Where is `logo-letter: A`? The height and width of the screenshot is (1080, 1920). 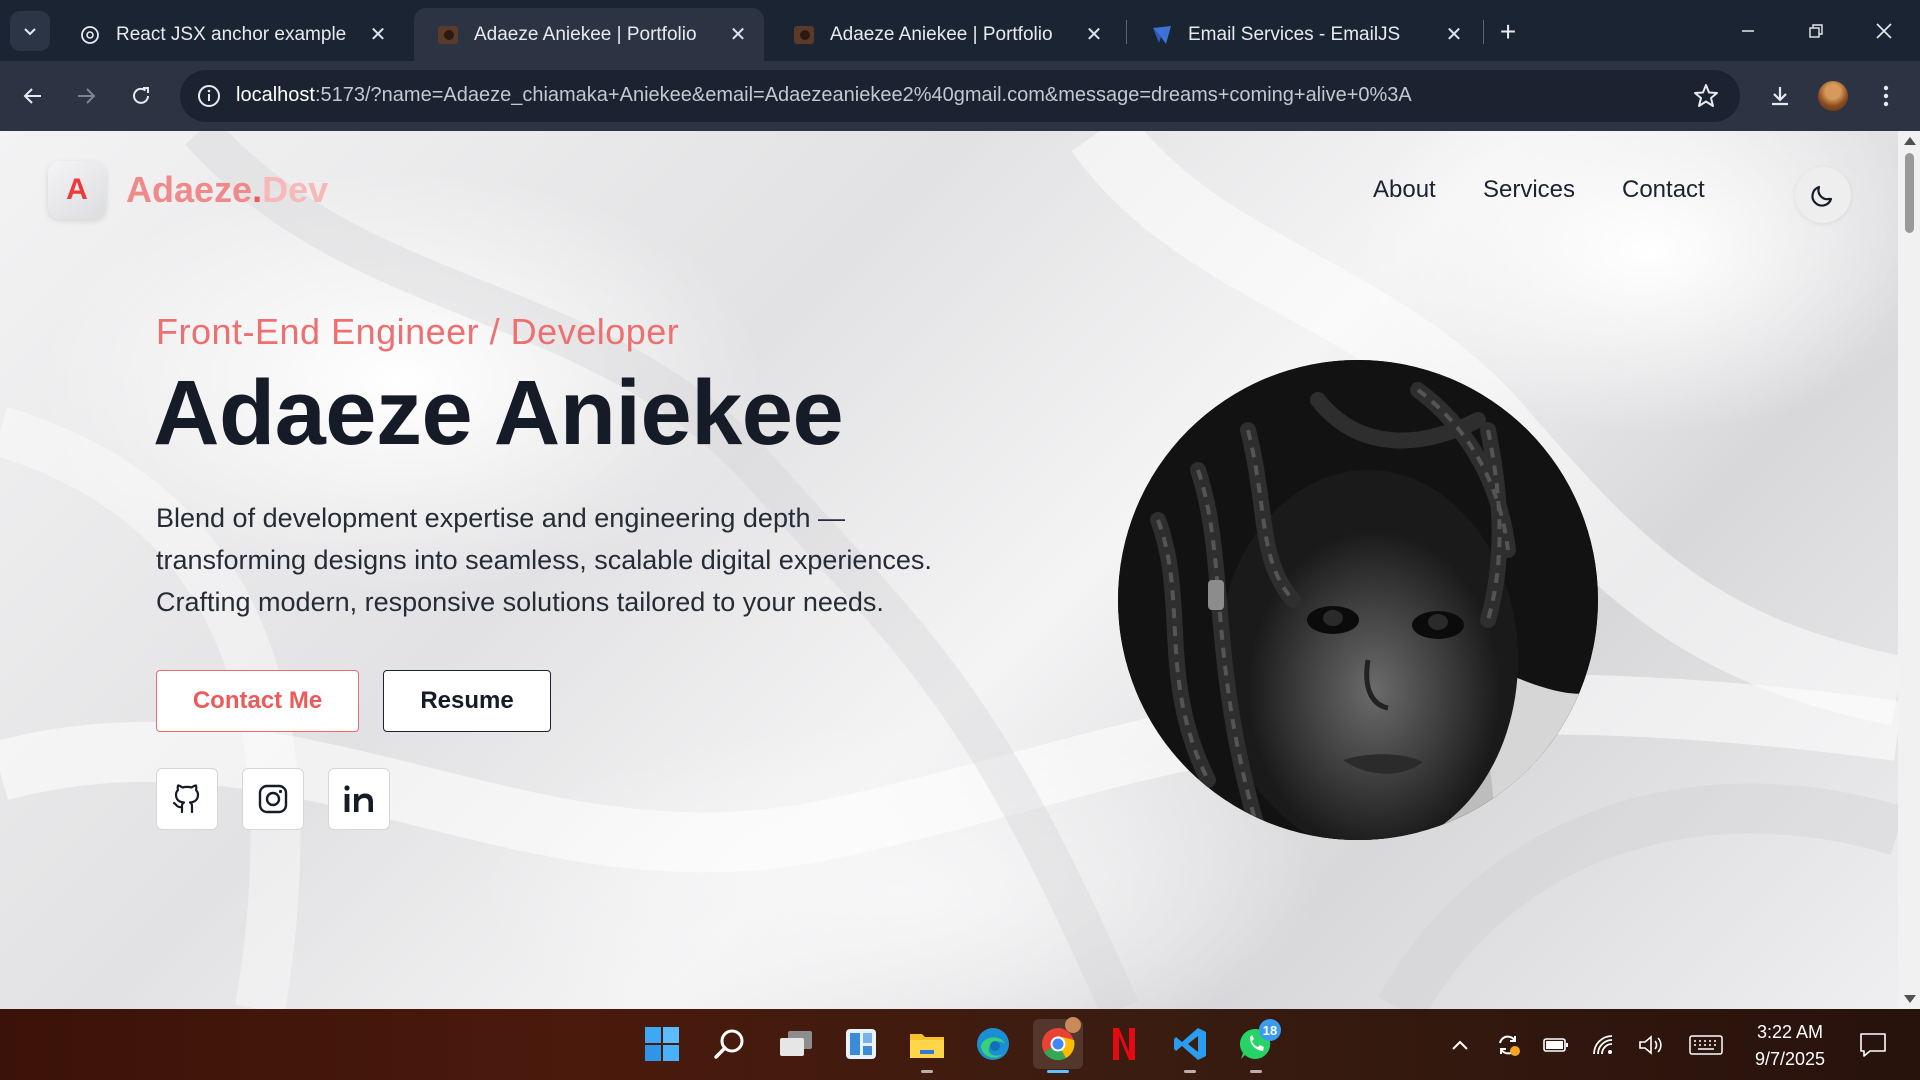
logo-letter: A is located at coordinates (77, 189).